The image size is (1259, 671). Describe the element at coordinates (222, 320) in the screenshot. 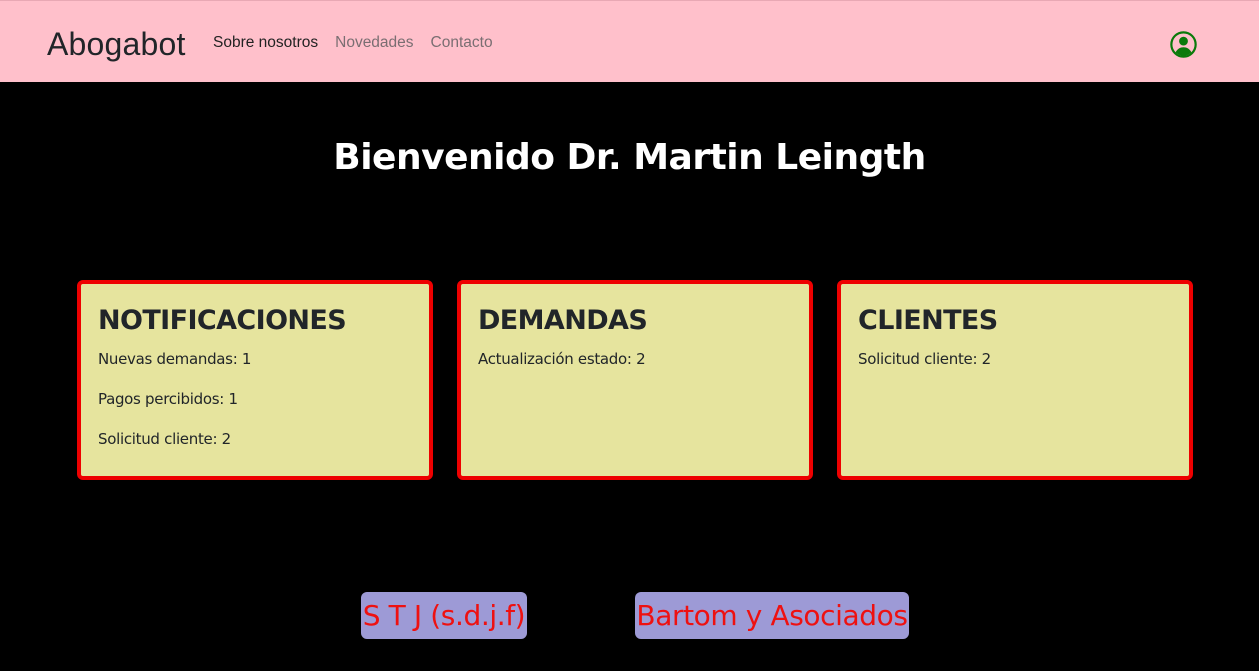

I see `card-title: NOTIFICACIONES` at that location.